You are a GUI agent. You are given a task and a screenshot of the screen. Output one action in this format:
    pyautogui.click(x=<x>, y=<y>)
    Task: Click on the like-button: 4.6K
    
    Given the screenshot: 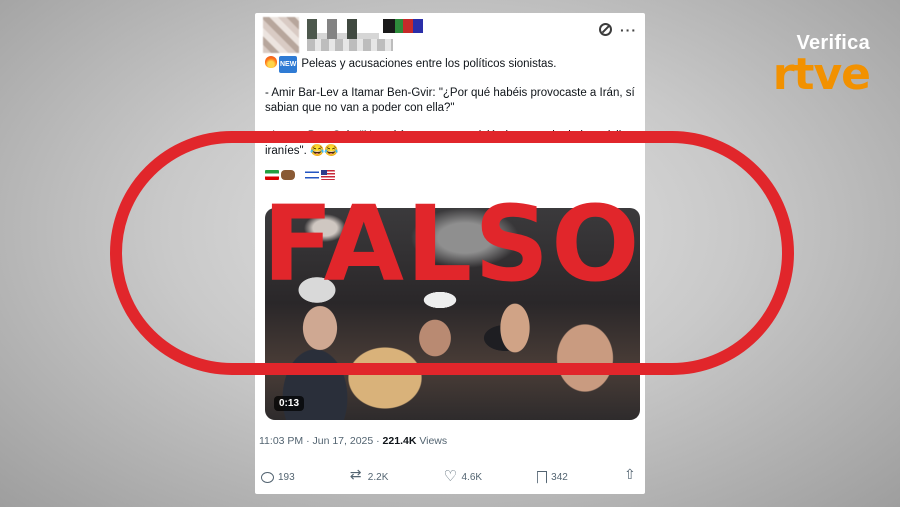 What is the action you would take?
    pyautogui.click(x=463, y=476)
    